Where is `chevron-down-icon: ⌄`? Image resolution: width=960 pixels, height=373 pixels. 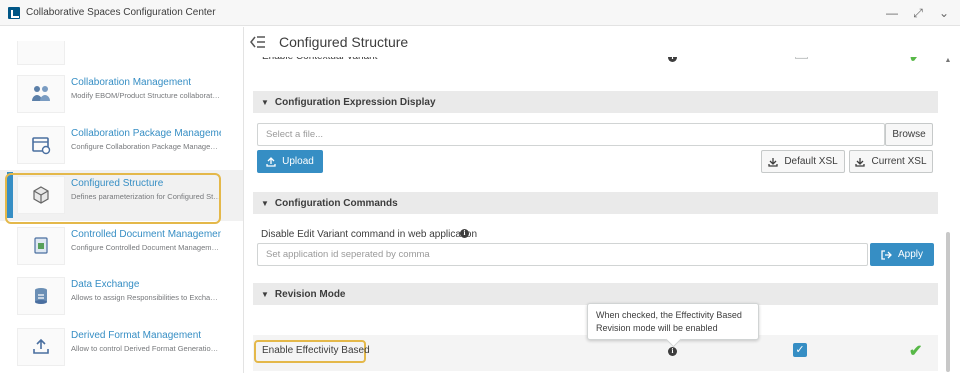
chevron-down-icon: ⌄ is located at coordinates (944, 13).